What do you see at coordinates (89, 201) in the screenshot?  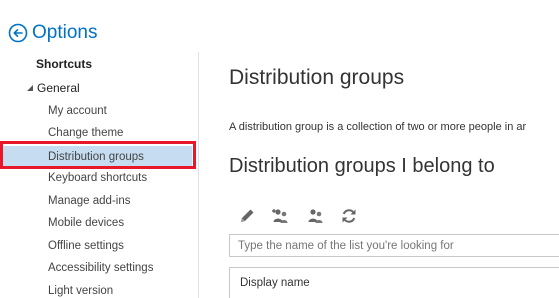 I see `sidebar-item-label: Manage add-ins` at bounding box center [89, 201].